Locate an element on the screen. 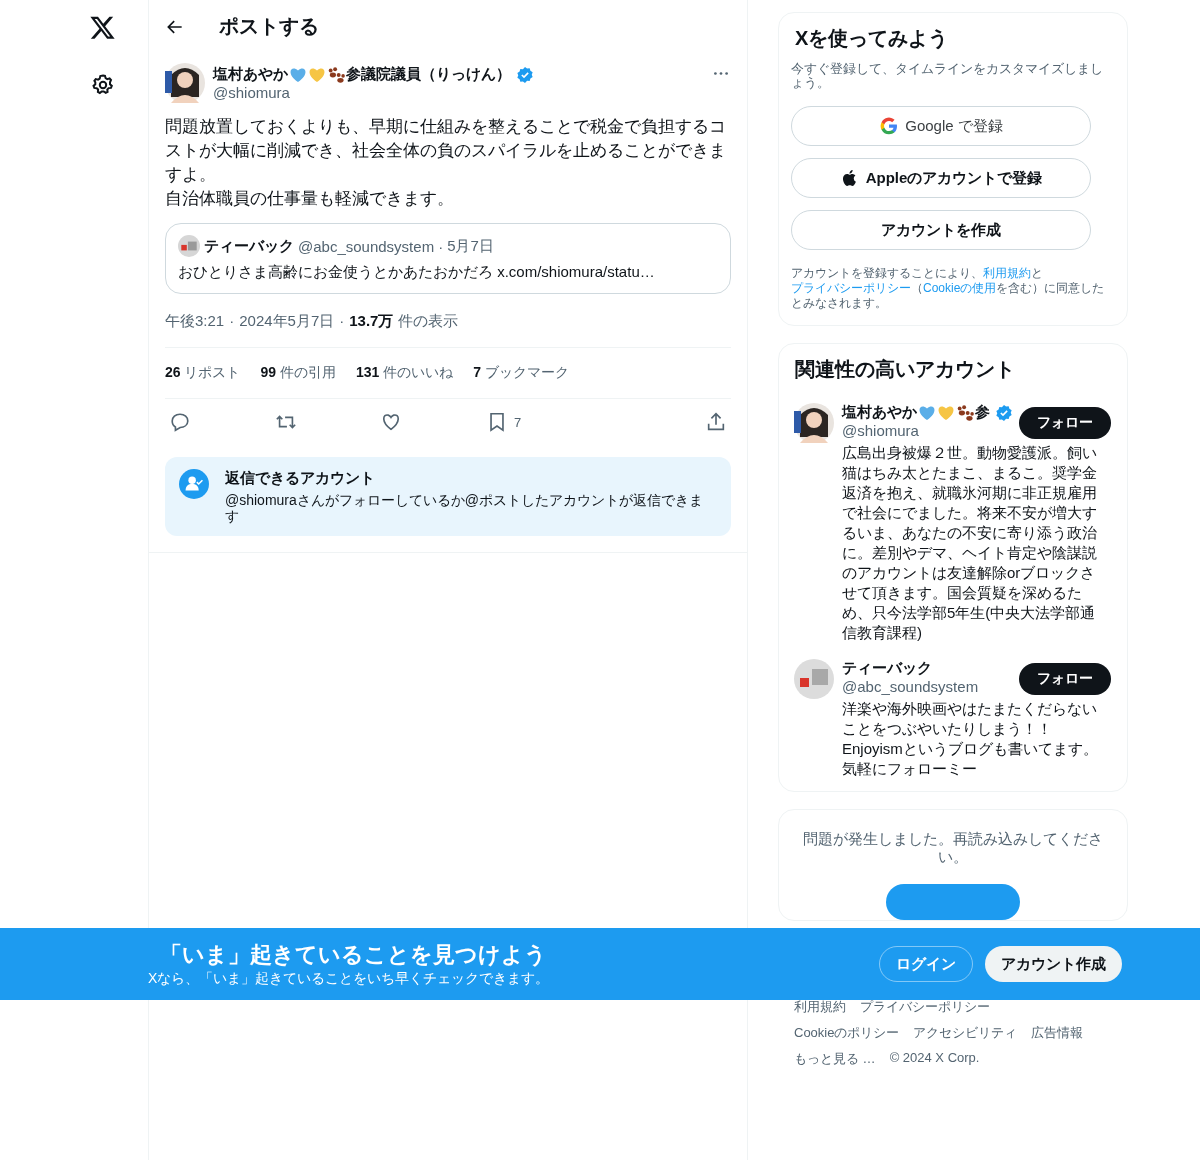 This screenshot has height=1160, width=1200. post-time: 午後3:21 is located at coordinates (195, 321).